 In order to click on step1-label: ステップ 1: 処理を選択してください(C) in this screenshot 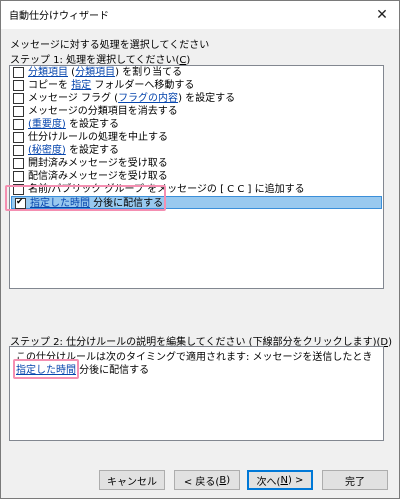, I will do `click(100, 60)`.